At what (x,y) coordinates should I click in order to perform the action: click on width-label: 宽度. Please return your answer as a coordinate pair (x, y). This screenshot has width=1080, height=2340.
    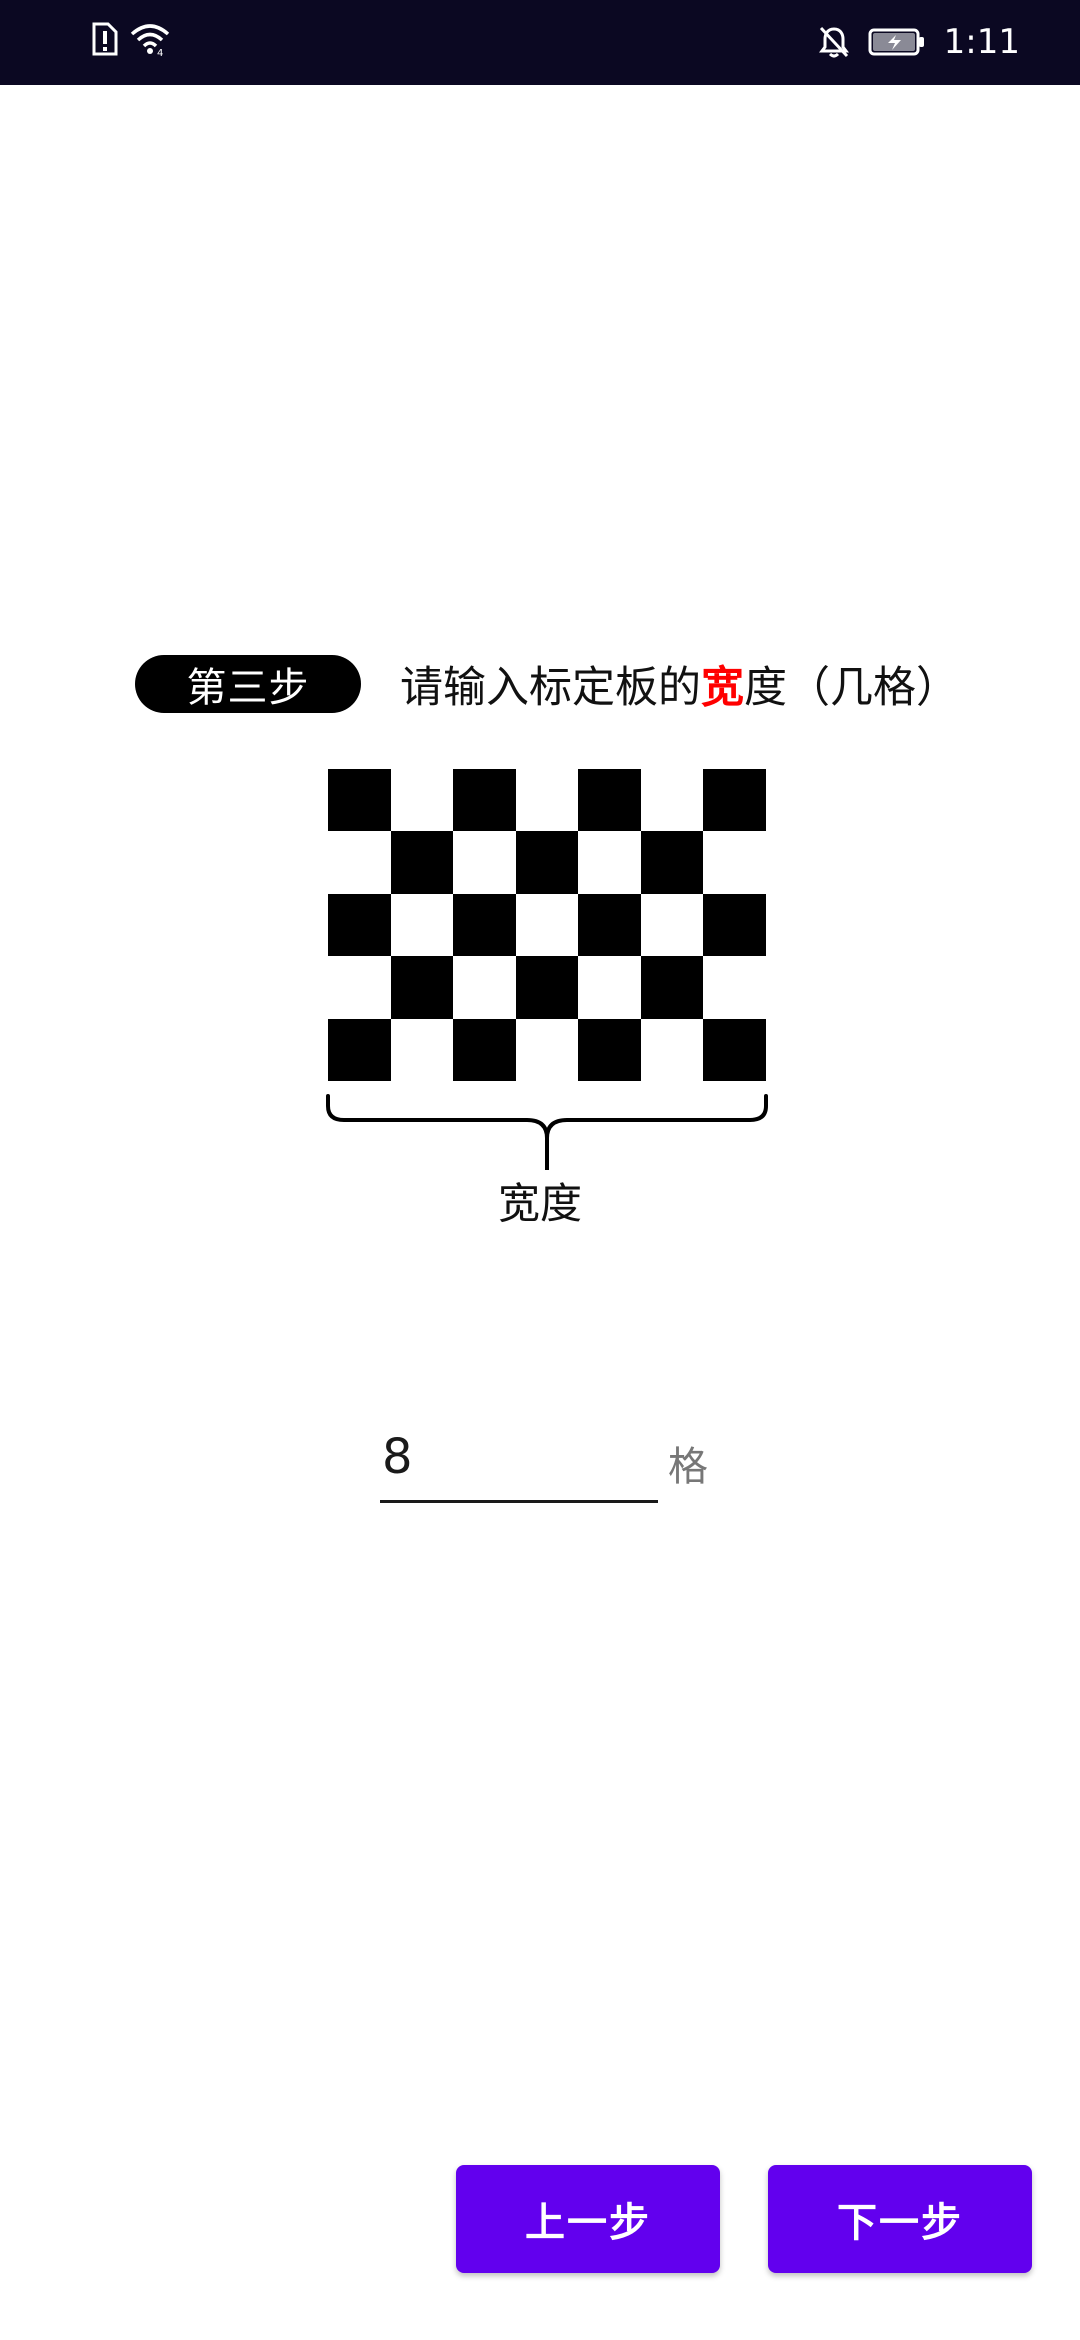
    Looking at the image, I should click on (539, 1203).